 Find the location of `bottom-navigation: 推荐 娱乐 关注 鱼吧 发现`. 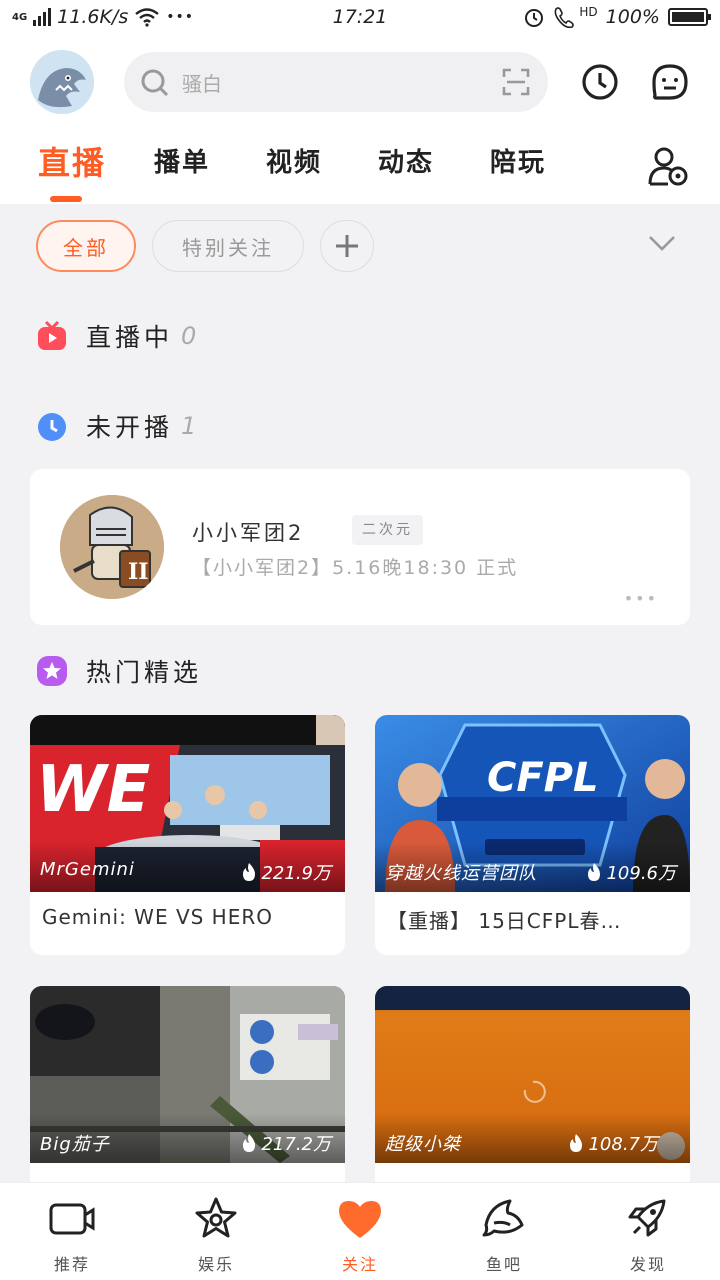

bottom-navigation: 推荐 娱乐 关注 鱼吧 发现 is located at coordinates (360, 1231).